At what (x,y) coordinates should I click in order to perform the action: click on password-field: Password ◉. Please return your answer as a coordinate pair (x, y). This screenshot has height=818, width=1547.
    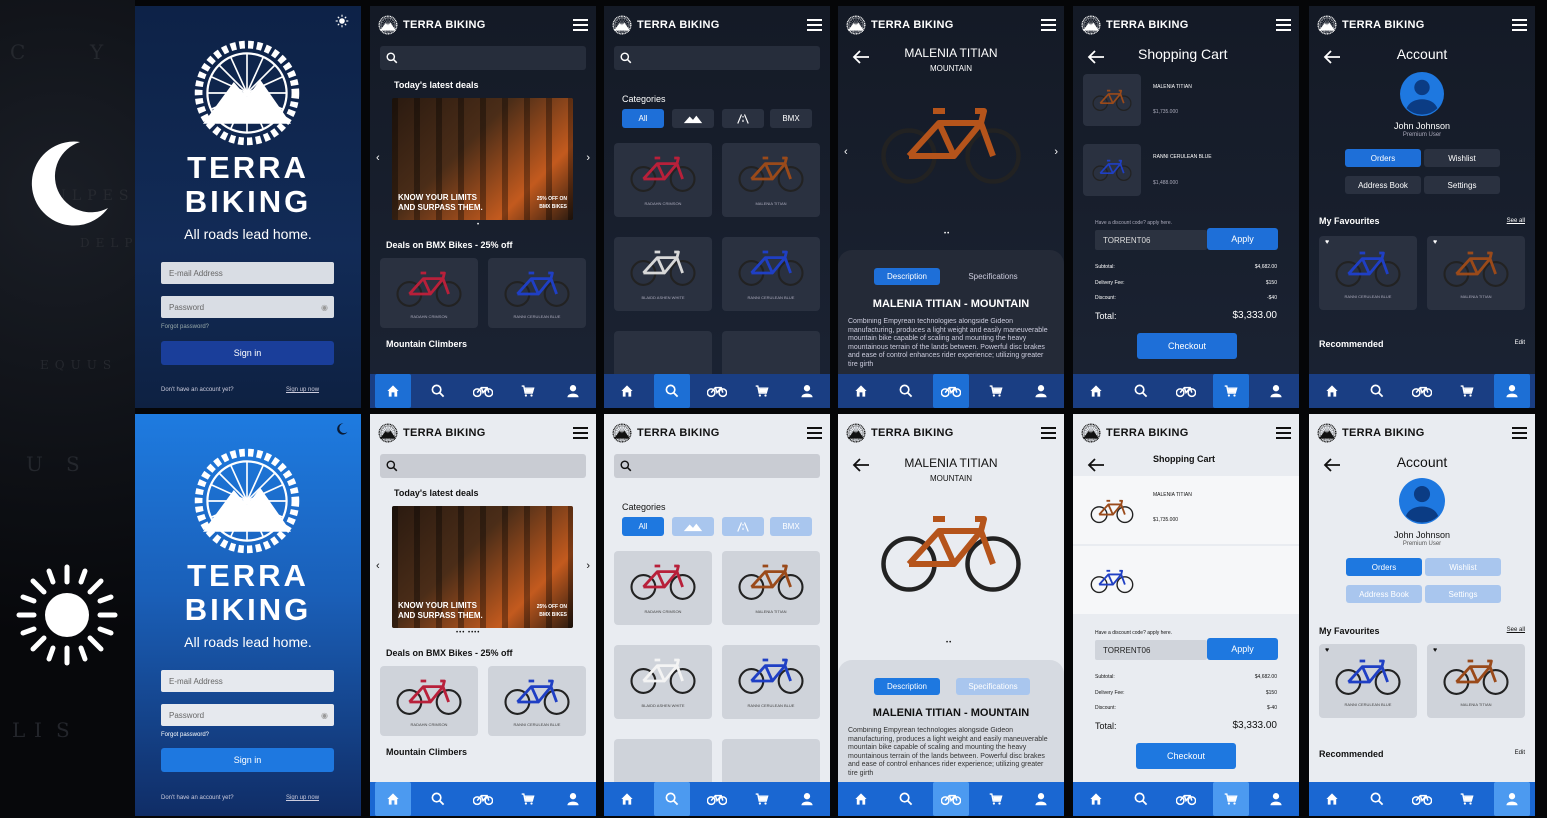
    Looking at the image, I should click on (247, 715).